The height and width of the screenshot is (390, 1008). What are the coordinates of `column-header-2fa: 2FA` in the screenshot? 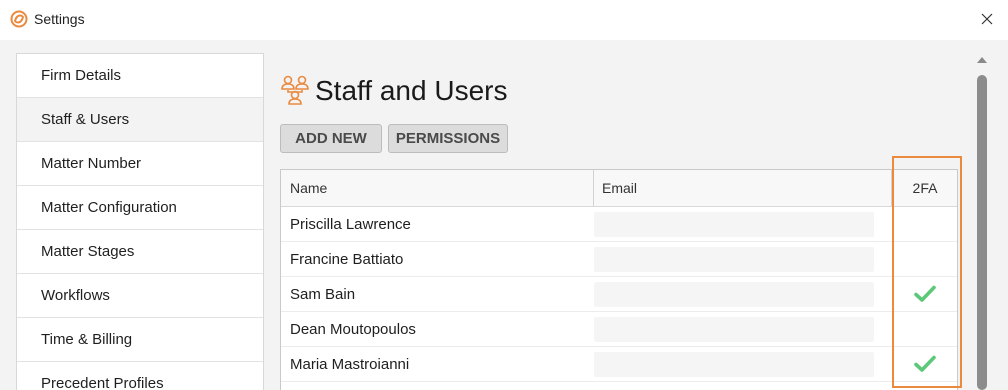 It's located at (924, 188).